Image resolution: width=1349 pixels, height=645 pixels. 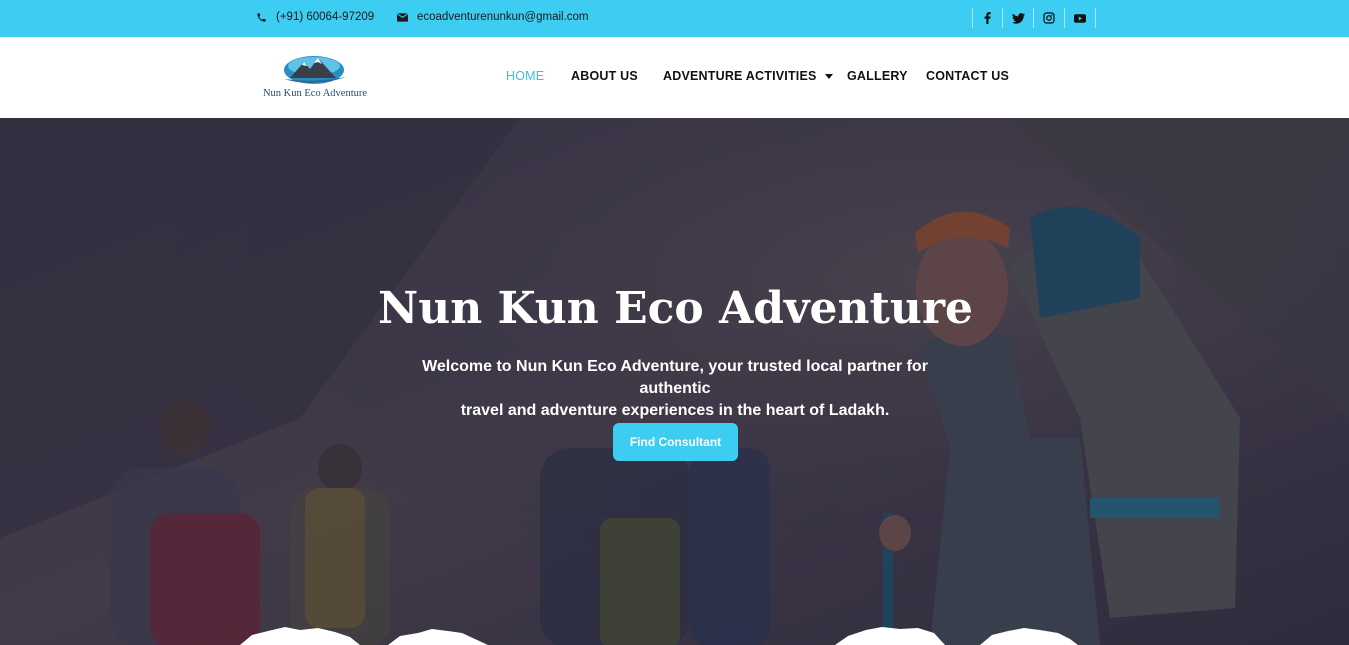 I want to click on site-logo: Nun Kun Eco Adventure, so click(x=315, y=77).